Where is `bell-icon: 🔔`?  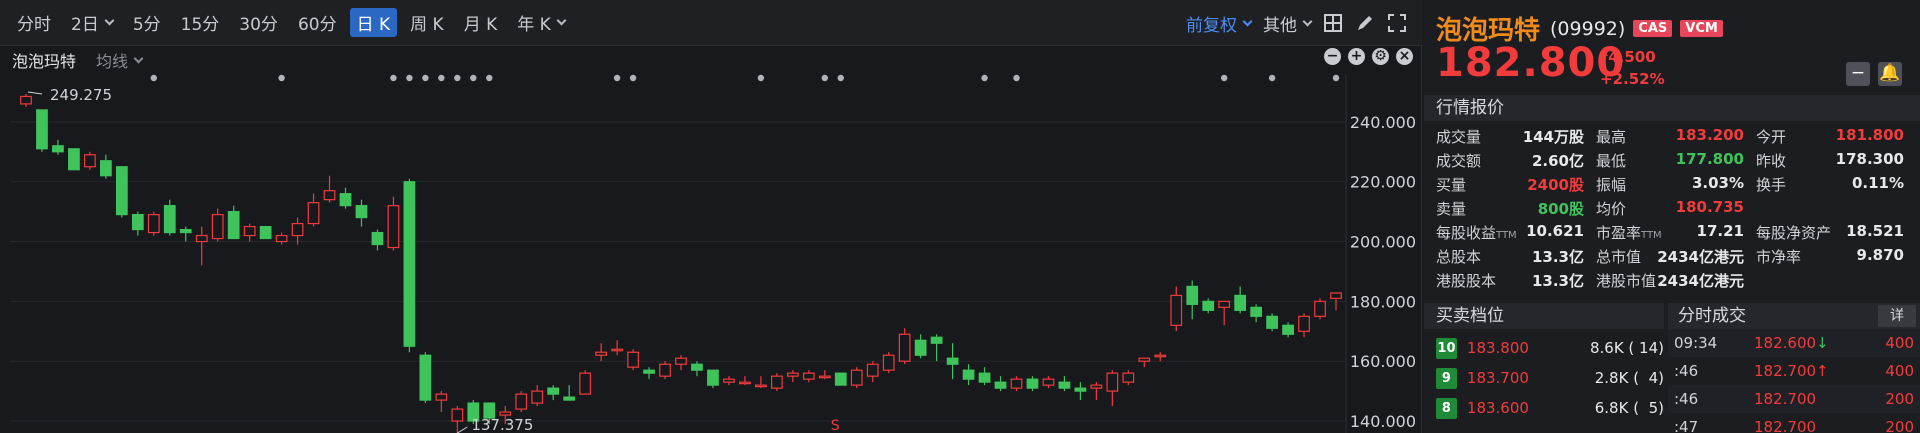
bell-icon: 🔔 is located at coordinates (1890, 74).